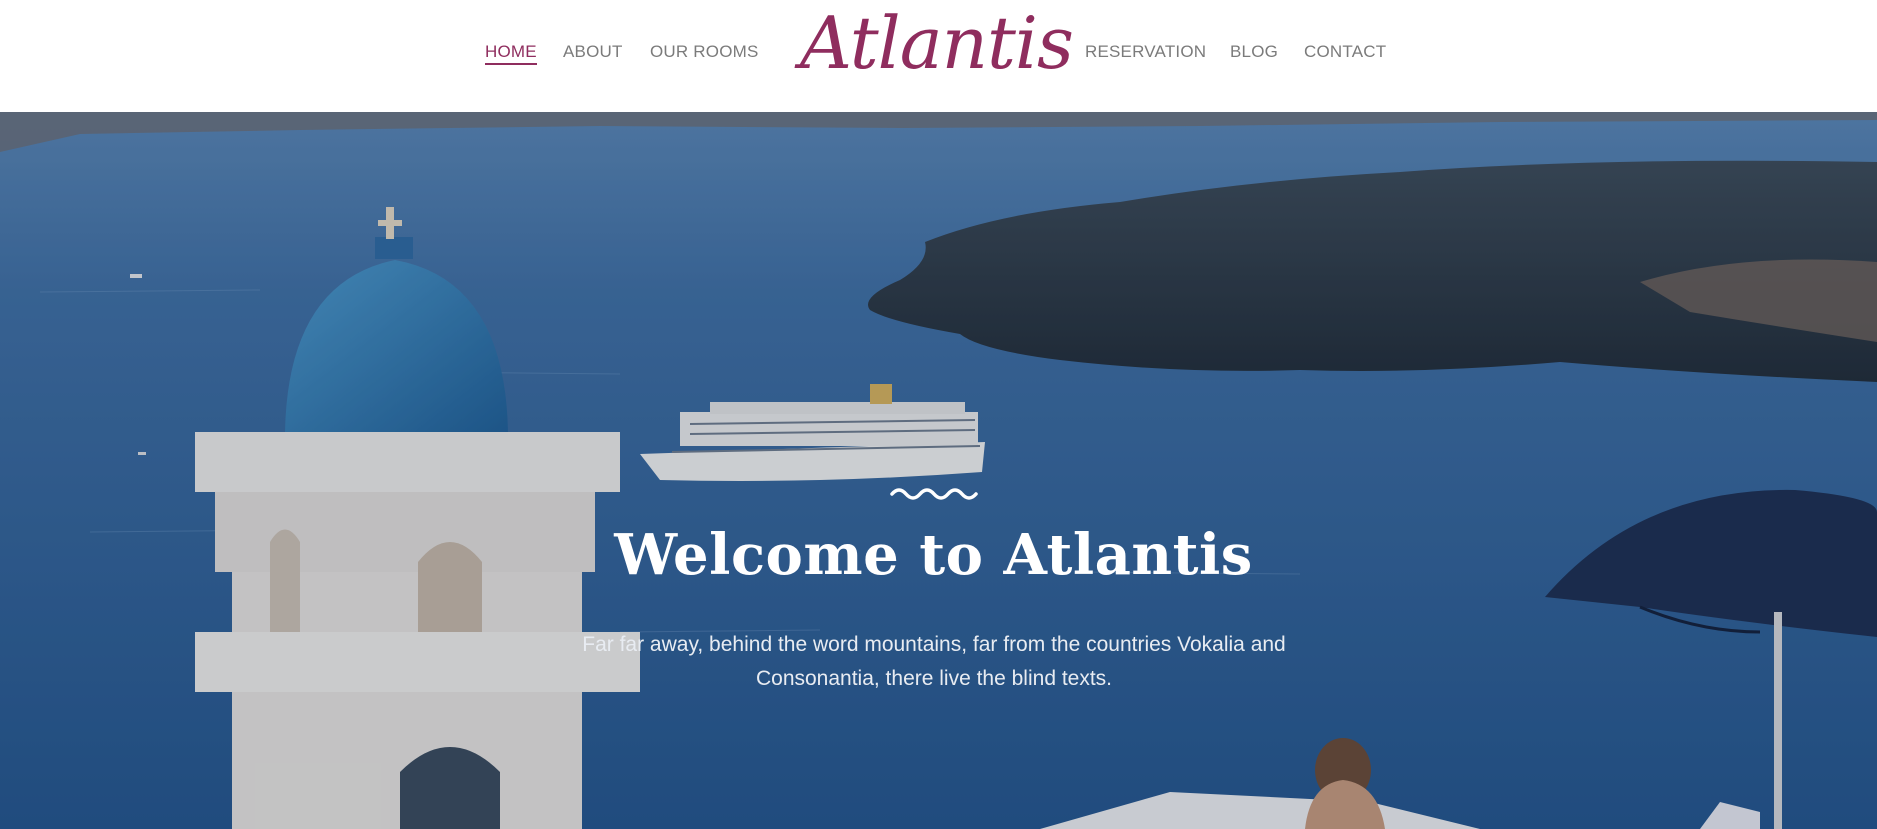 This screenshot has width=1877, height=829. What do you see at coordinates (1145, 52) in the screenshot?
I see `nav-reservation: RESERVATION` at bounding box center [1145, 52].